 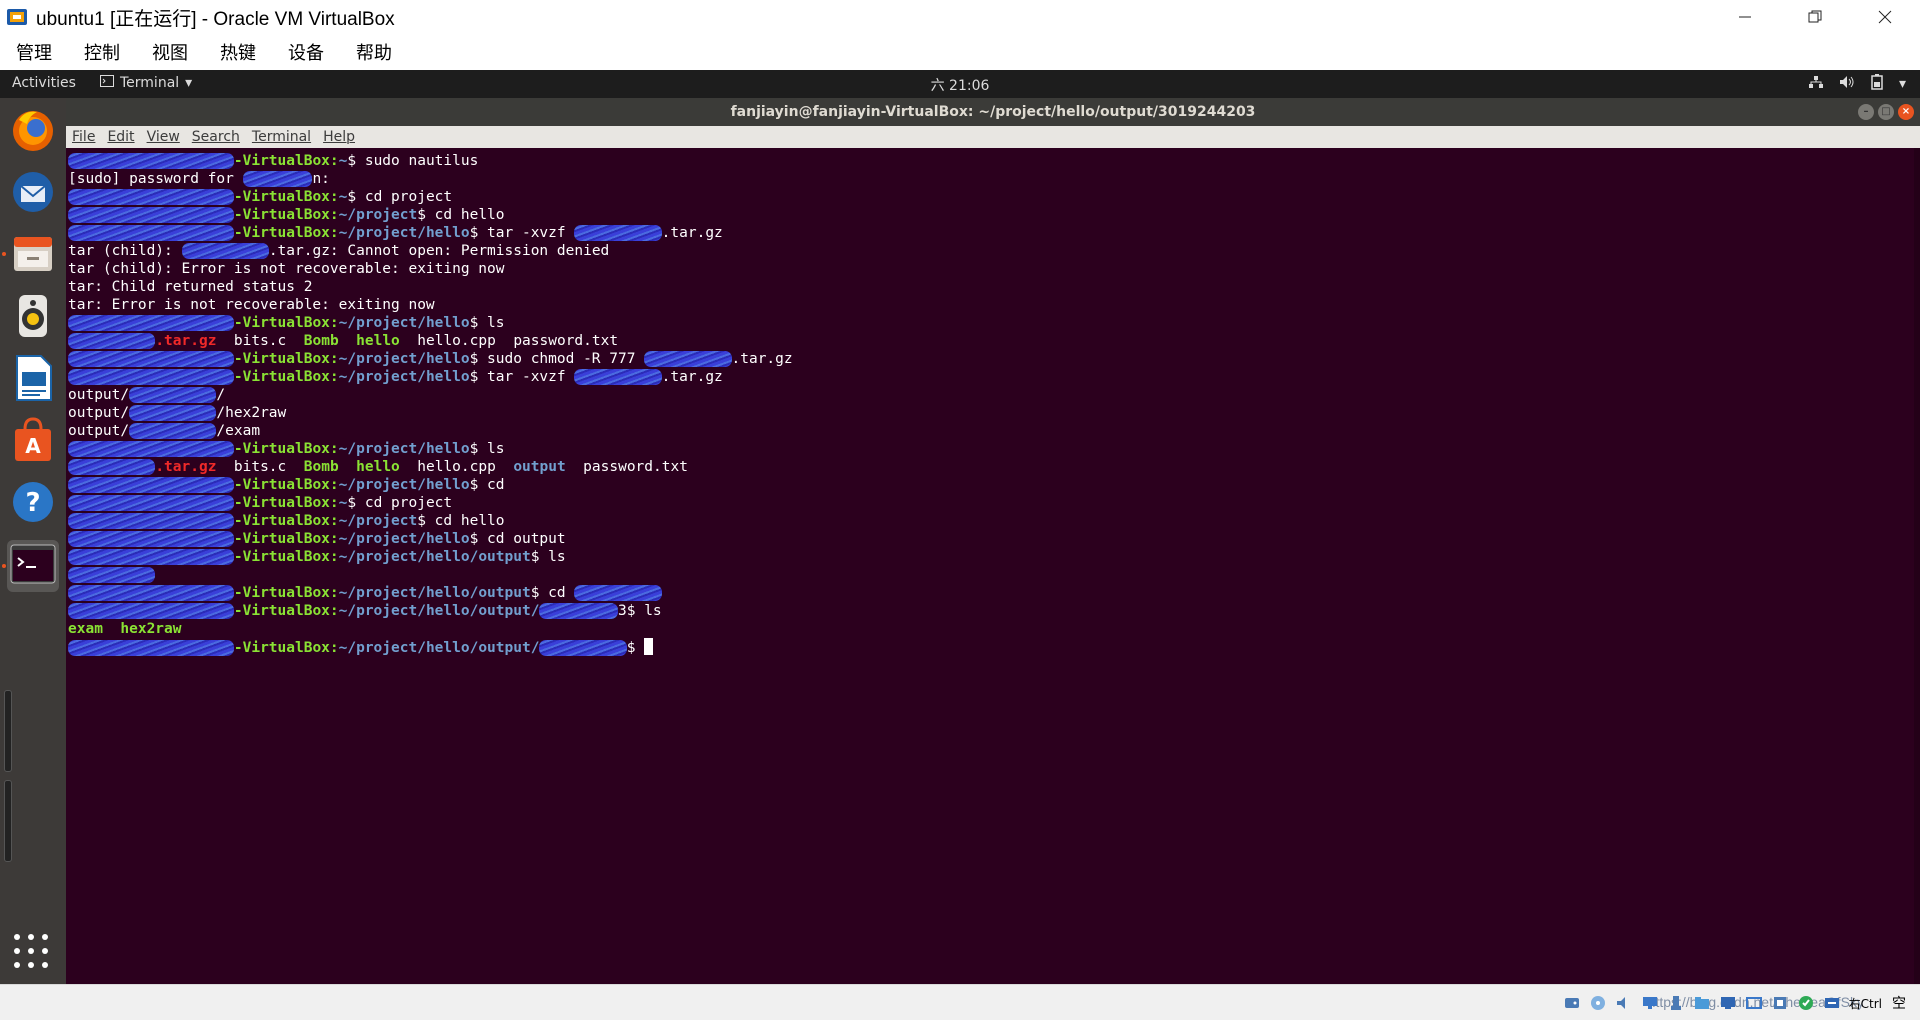 I want to click on activities-button: Activities, so click(x=44, y=83).